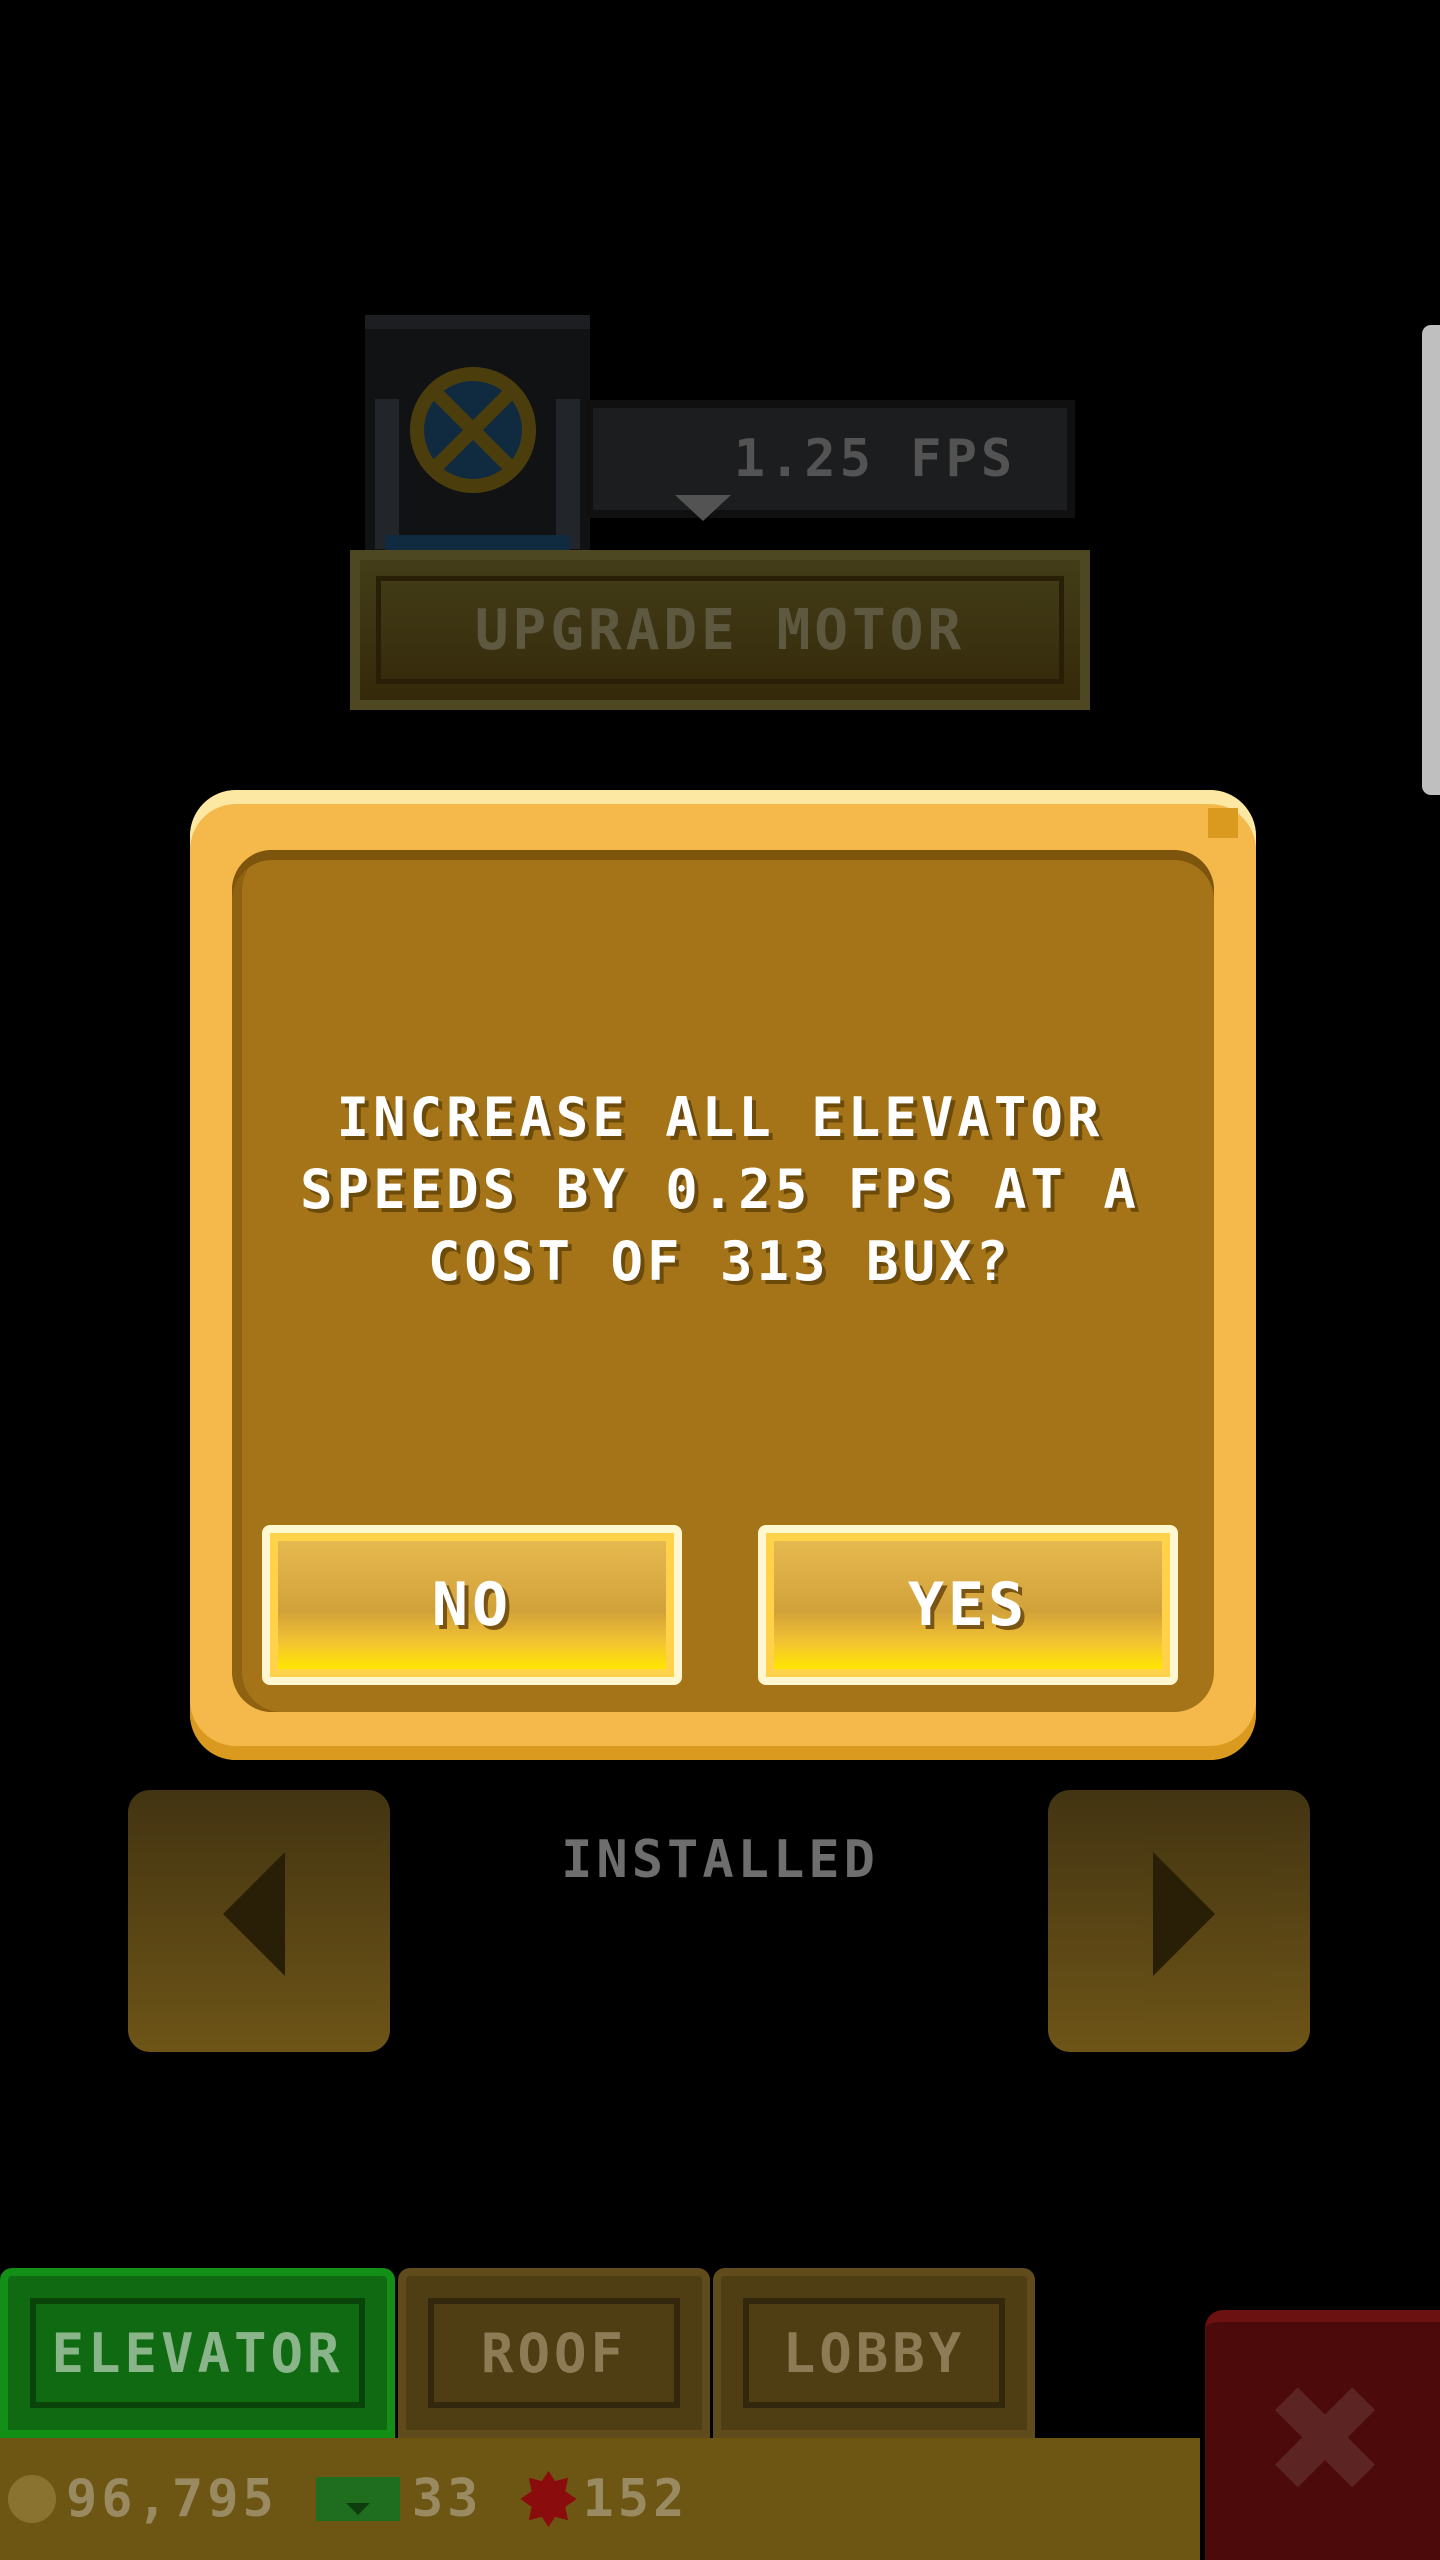 Image resolution: width=1440 pixels, height=2560 pixels. I want to click on motor-icon, so click(477, 437).